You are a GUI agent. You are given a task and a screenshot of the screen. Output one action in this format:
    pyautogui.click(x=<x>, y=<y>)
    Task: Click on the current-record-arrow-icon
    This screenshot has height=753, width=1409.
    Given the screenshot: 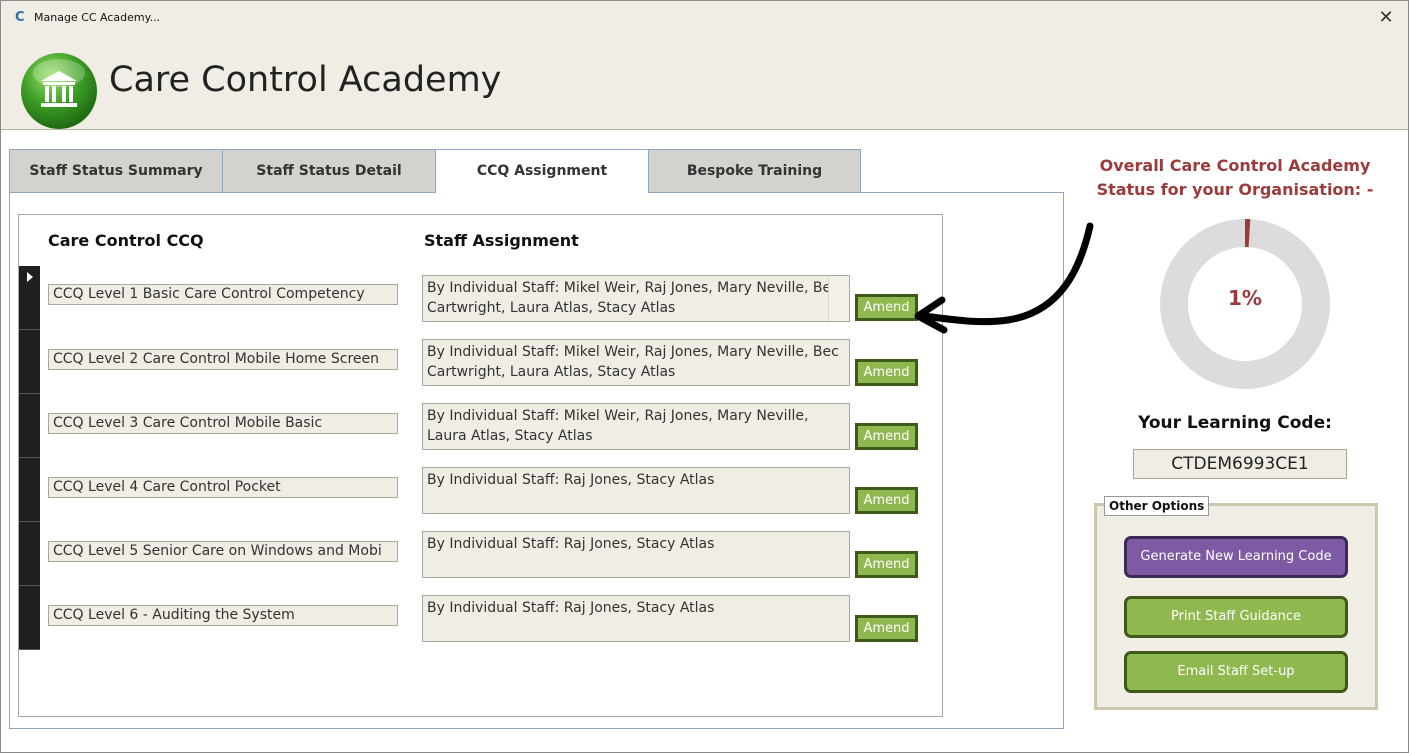 What is the action you would take?
    pyautogui.click(x=30, y=277)
    